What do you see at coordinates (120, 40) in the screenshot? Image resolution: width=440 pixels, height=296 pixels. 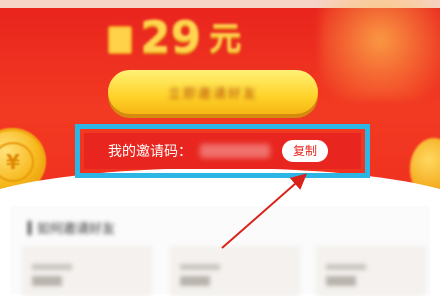 I see `amount-chip-icon` at bounding box center [120, 40].